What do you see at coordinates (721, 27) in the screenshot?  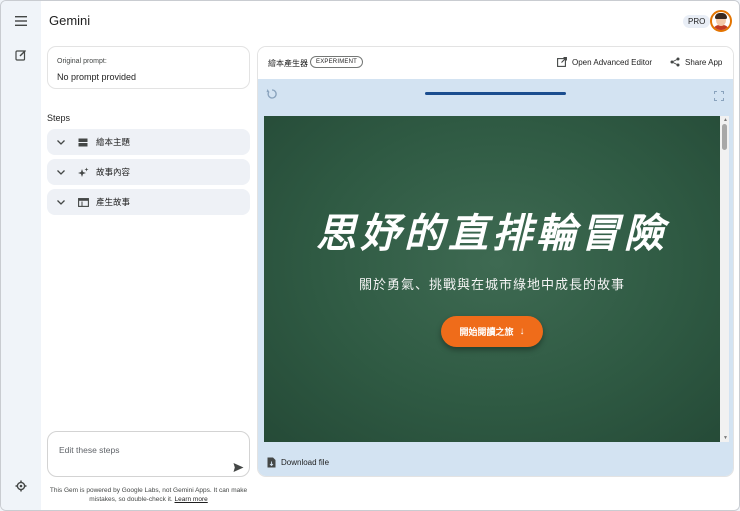 I see `avatar-shirt` at bounding box center [721, 27].